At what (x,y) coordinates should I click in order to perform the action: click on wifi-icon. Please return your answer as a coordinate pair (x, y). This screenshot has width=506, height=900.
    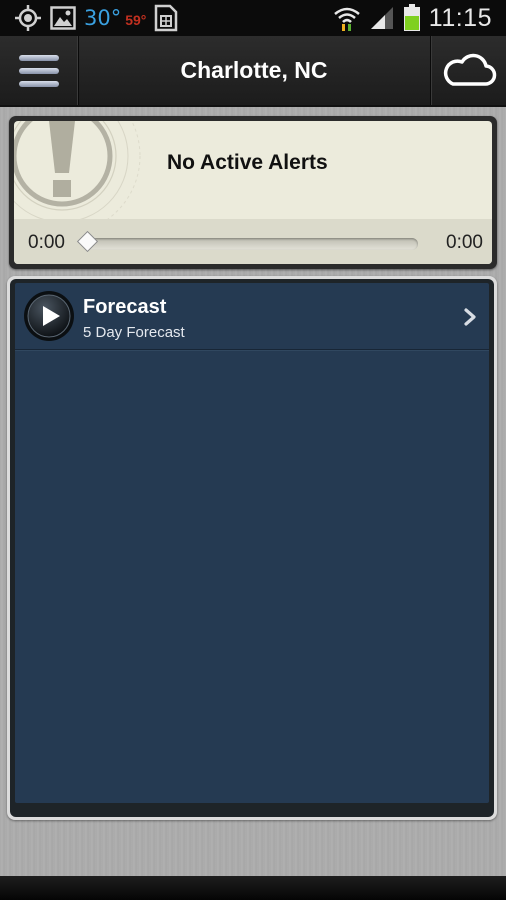
    Looking at the image, I should click on (346, 19).